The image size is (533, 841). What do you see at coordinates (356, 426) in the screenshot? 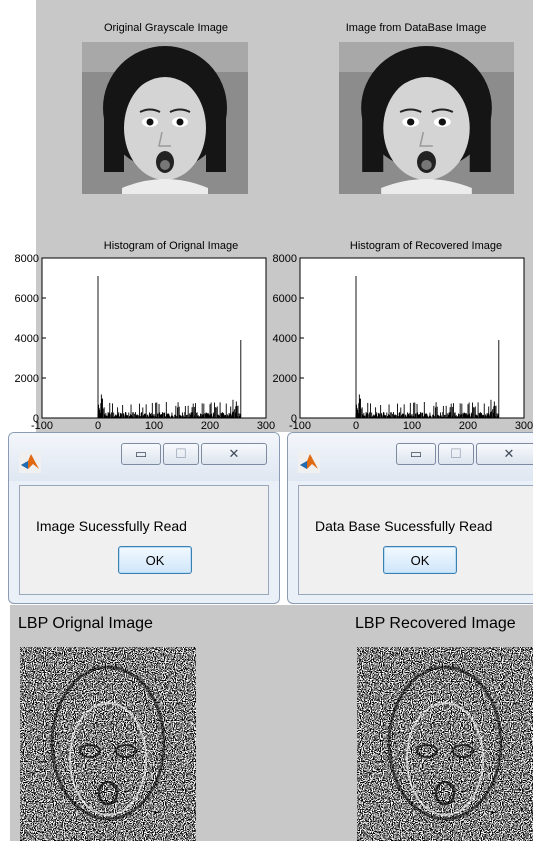
I see `x-tick-label: 0` at bounding box center [356, 426].